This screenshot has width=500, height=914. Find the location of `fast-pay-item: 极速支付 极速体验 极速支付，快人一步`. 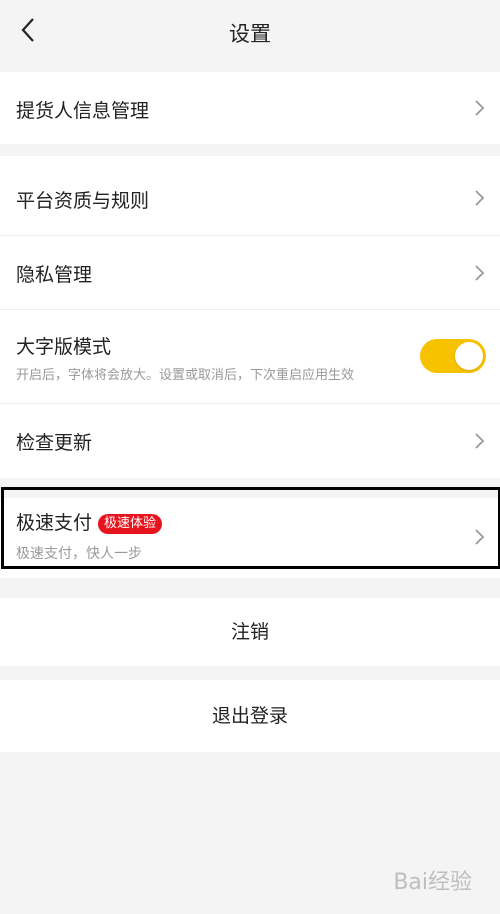

fast-pay-item: 极速支付 极速体验 极速支付，快人一步 is located at coordinates (250, 538).